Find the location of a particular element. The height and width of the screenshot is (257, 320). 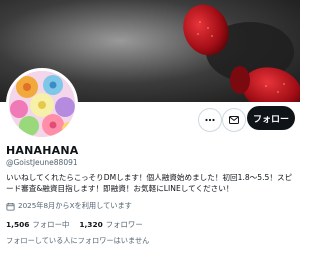

joined-date: 2025年8月からXを利用しています is located at coordinates (69, 206).